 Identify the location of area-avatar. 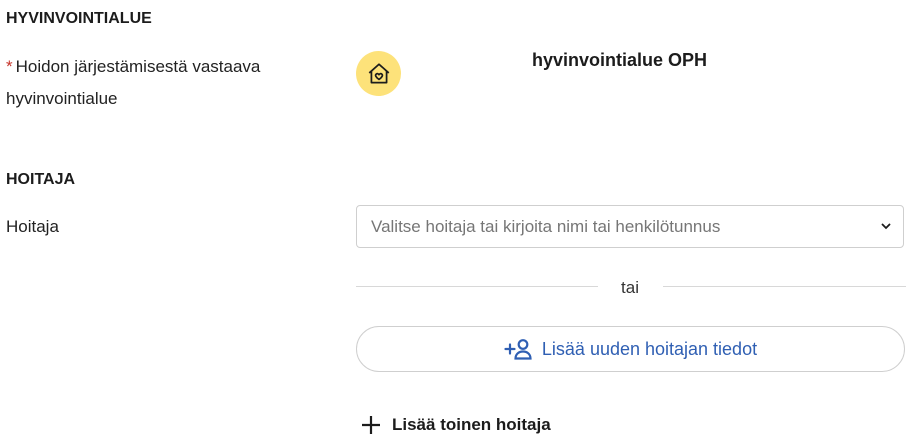
(378, 73).